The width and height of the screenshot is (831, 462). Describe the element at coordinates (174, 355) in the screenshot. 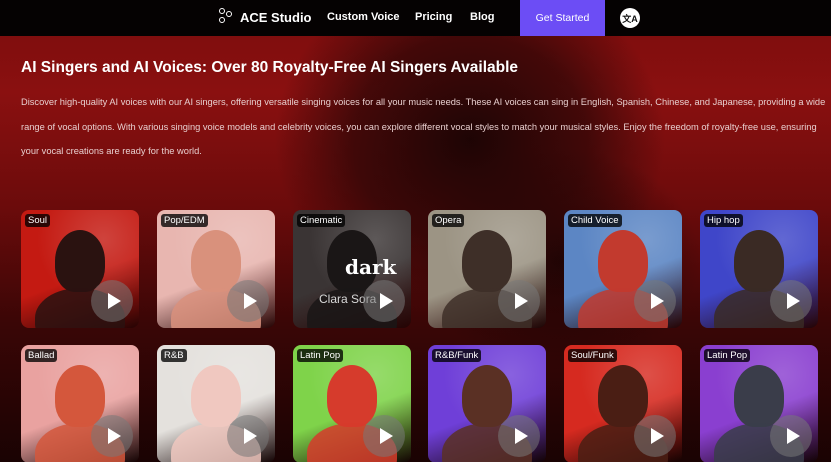

I see `genre-tag: R&B` at that location.